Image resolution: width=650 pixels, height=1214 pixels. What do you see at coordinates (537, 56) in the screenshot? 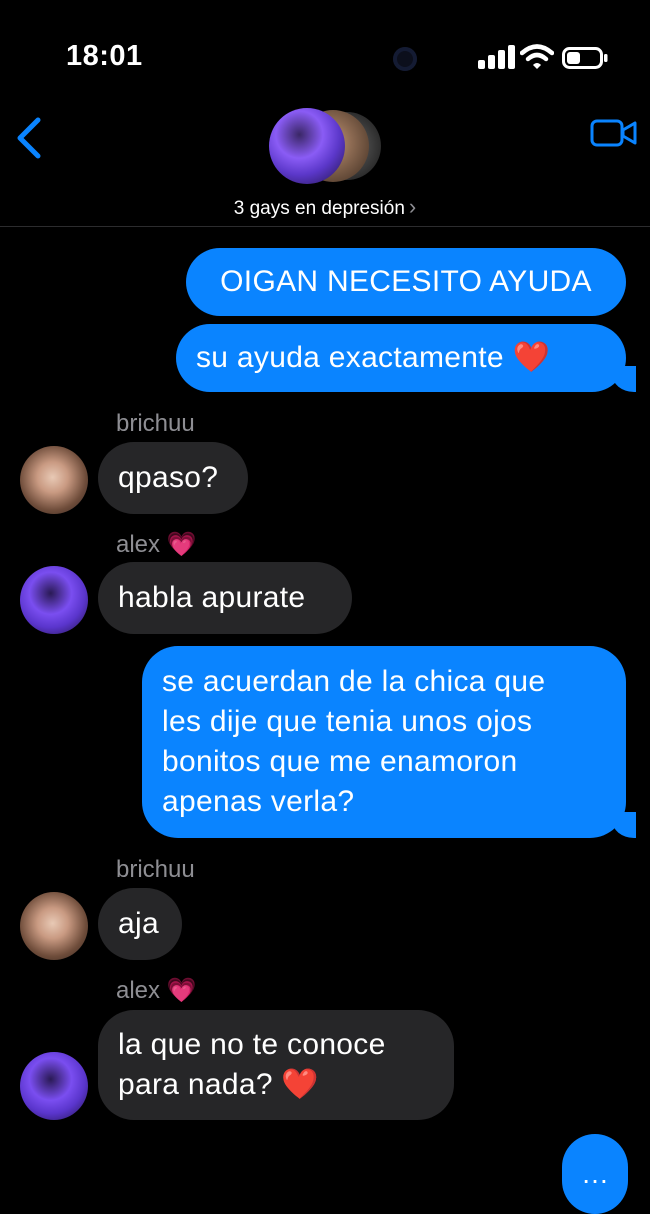
I see `wifi-icon` at bounding box center [537, 56].